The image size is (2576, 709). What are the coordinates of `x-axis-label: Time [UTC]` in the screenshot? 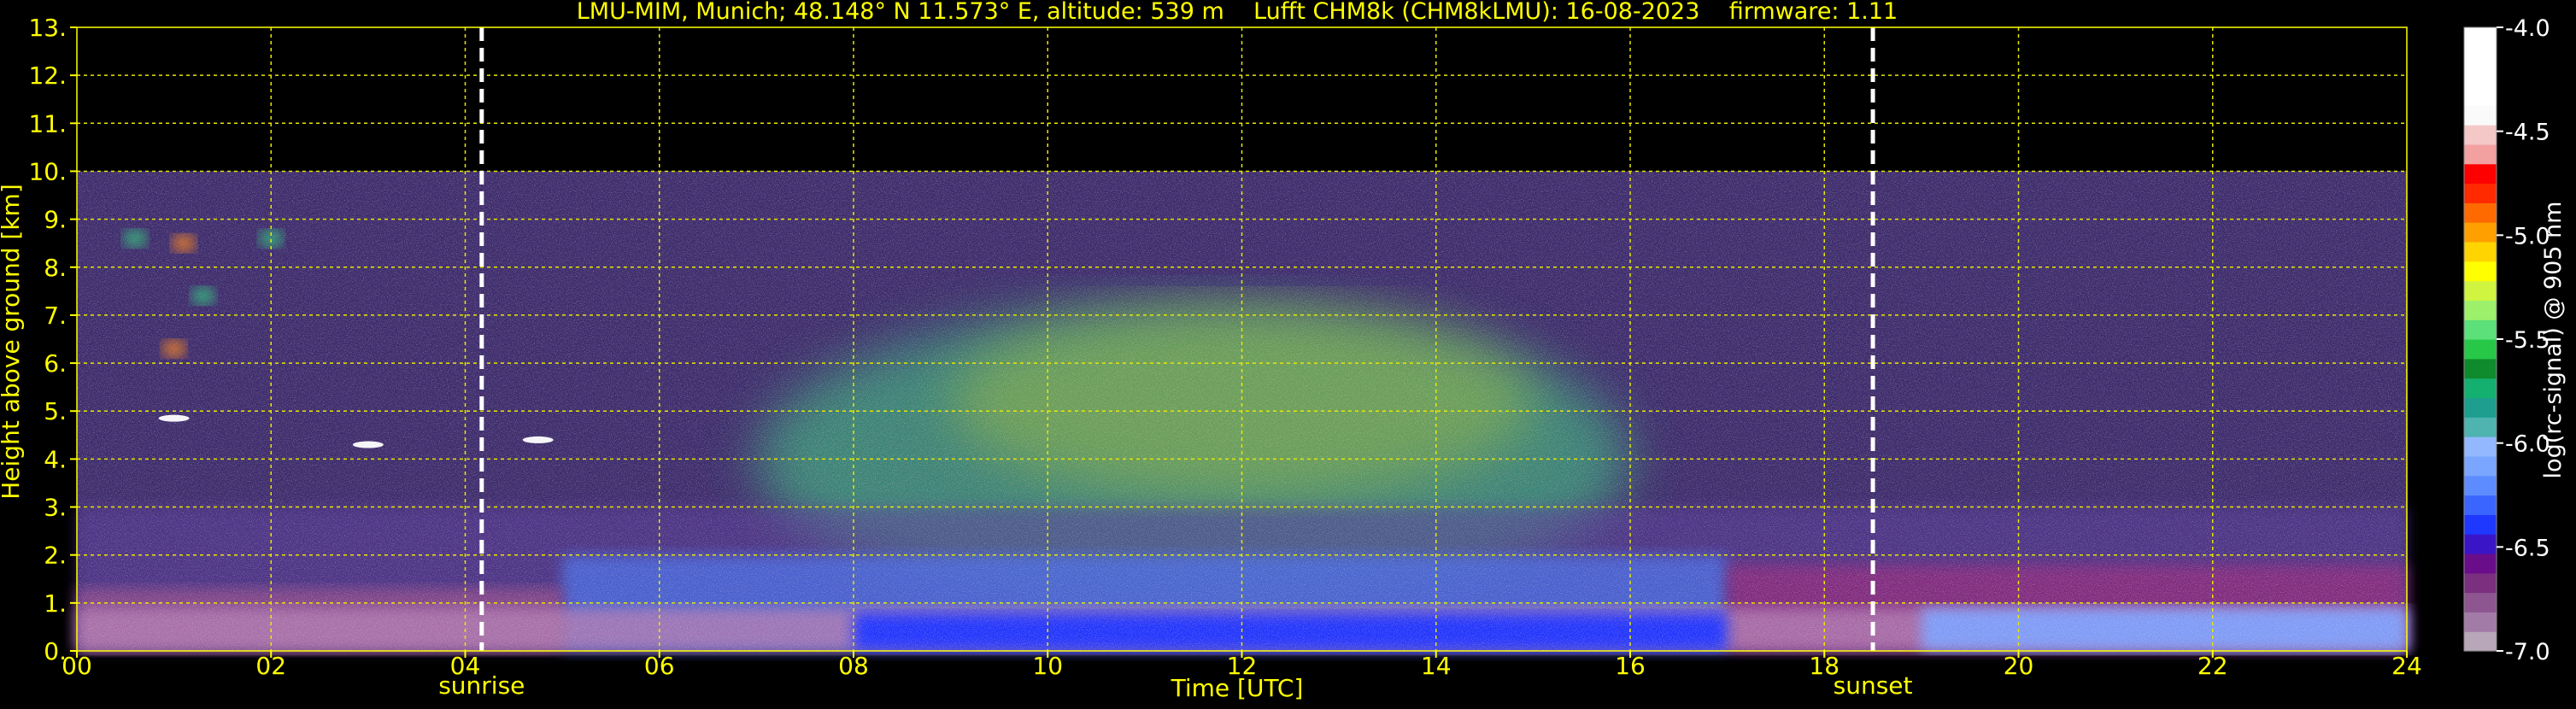 It's located at (1237, 688).